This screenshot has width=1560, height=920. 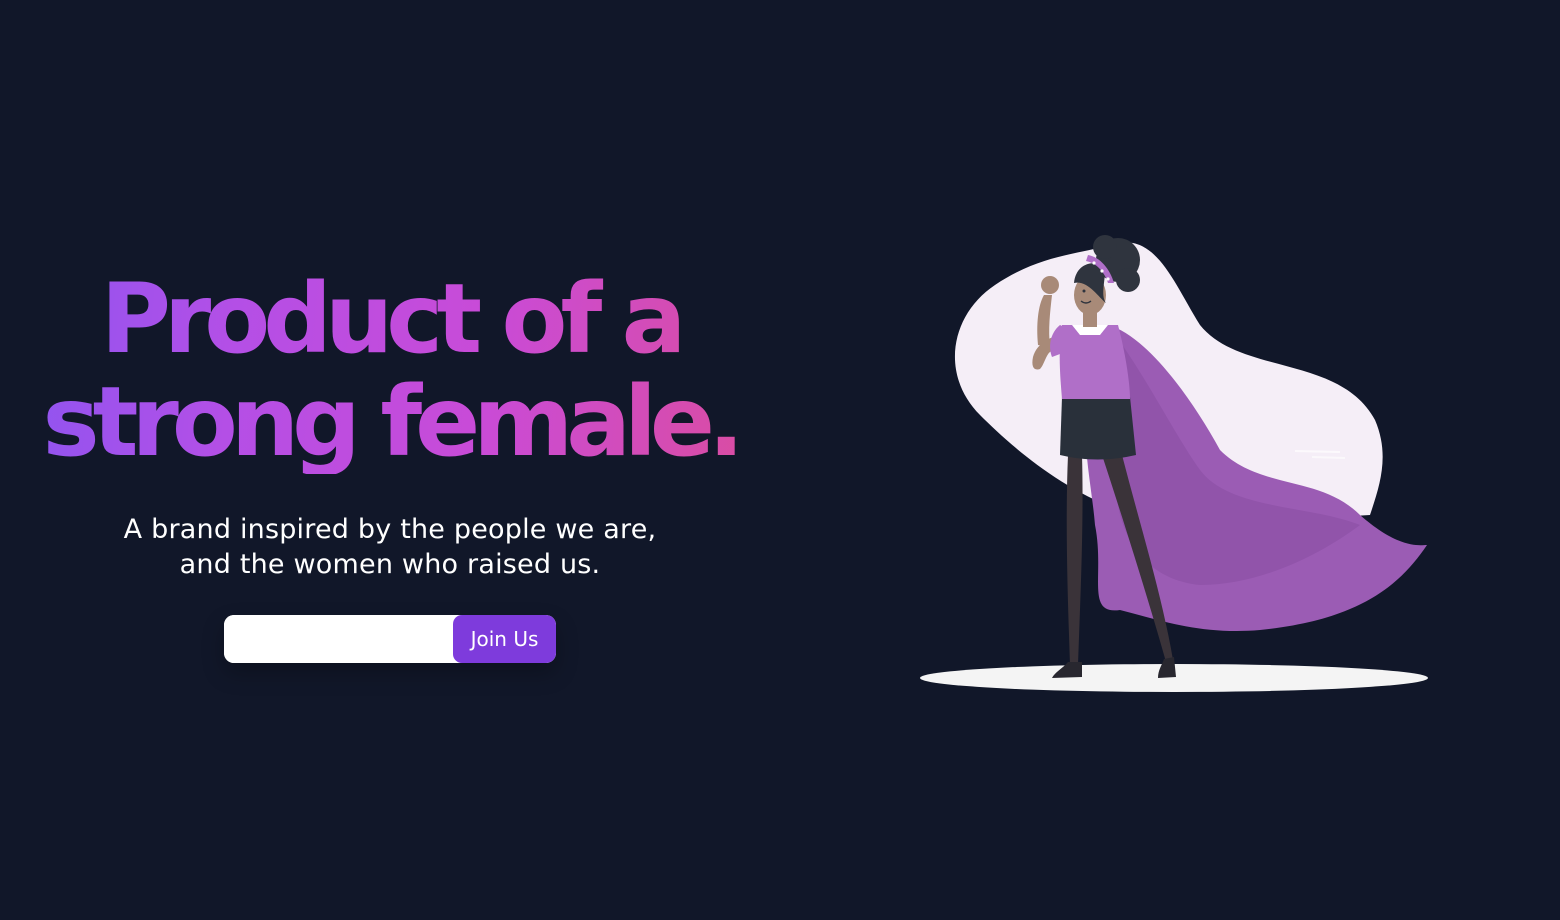 What do you see at coordinates (504, 639) in the screenshot?
I see `join-us-button: Join Us` at bounding box center [504, 639].